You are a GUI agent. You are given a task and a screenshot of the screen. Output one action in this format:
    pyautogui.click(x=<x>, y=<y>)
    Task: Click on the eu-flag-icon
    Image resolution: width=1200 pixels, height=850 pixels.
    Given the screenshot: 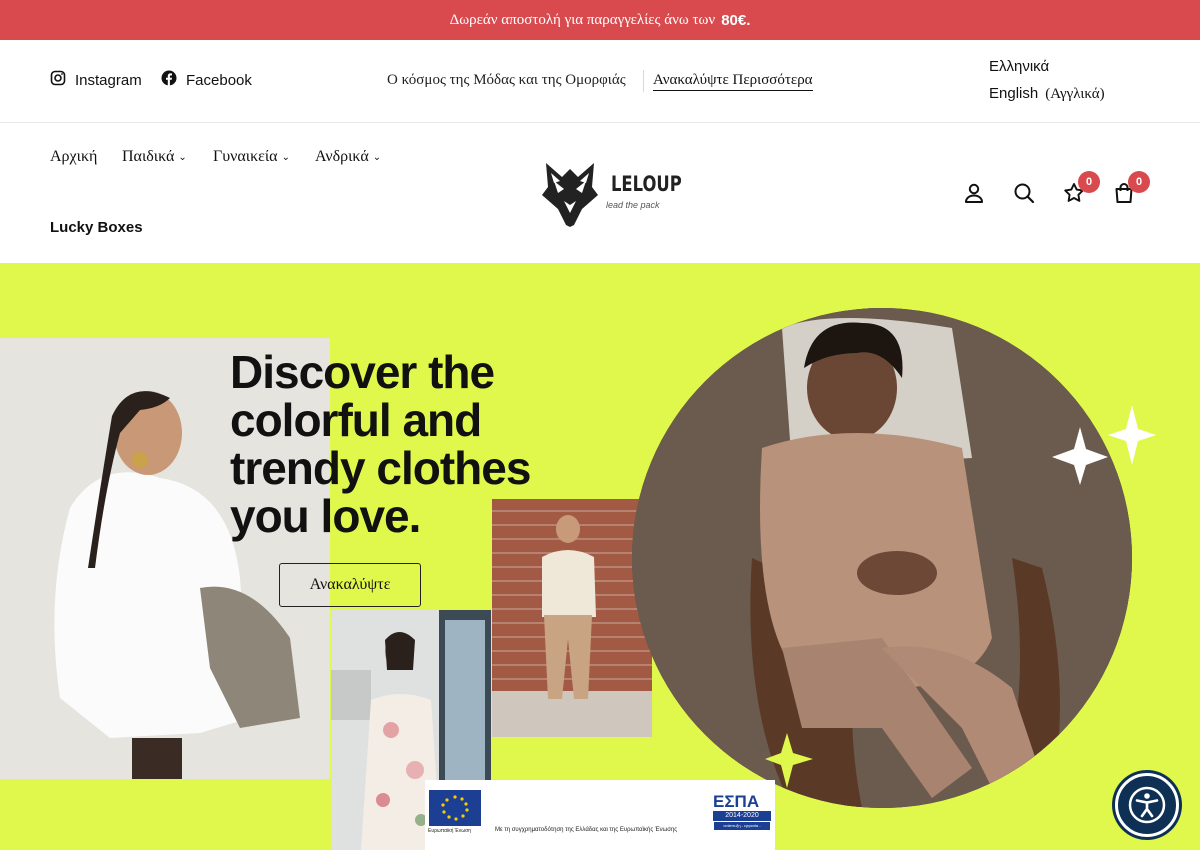 What is the action you would take?
    pyautogui.click(x=455, y=808)
    